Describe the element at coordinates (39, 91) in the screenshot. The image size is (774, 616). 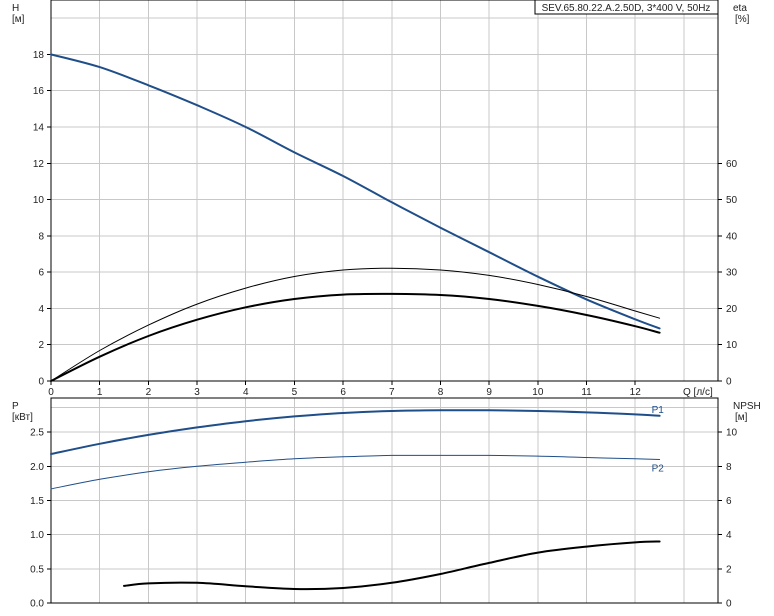
I see `y-left-tick-label: 16` at that location.